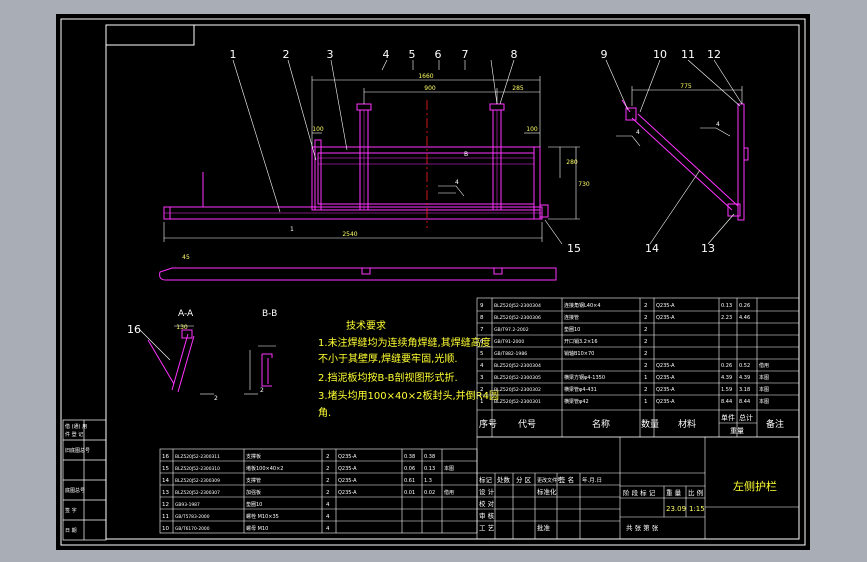 The image size is (867, 562). I want to click on balloon-7: 7, so click(465, 54).